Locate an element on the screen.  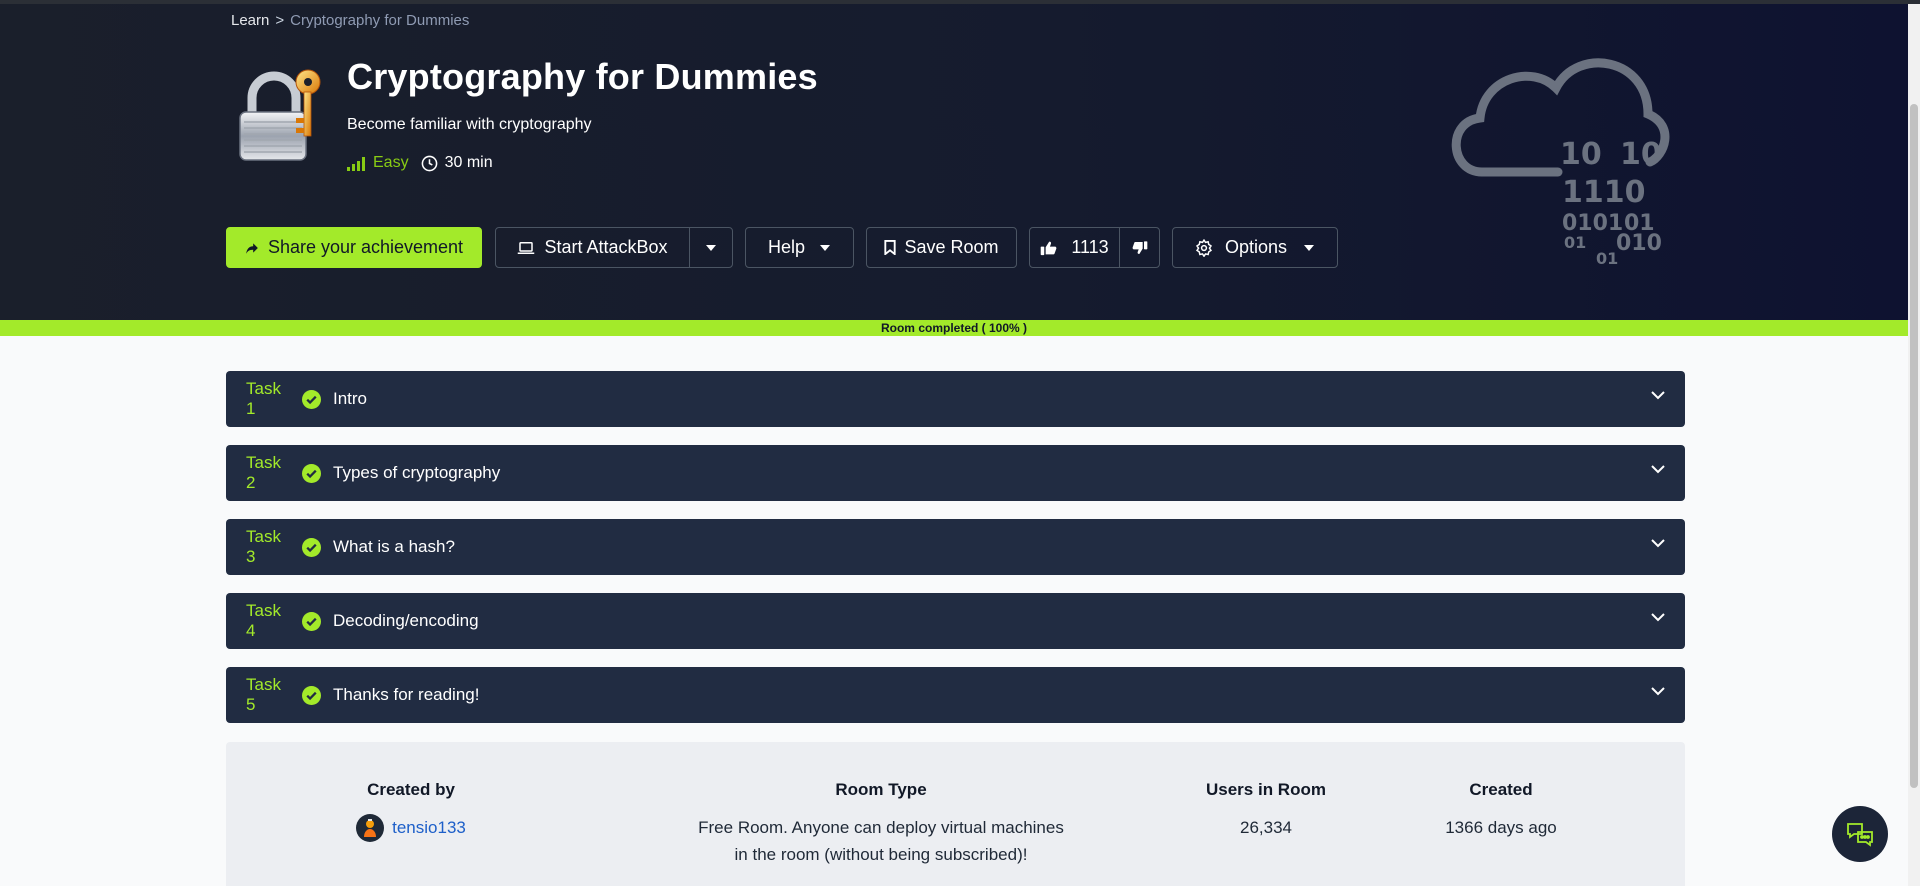
task-title: Decoding/encoding is located at coordinates (406, 620).